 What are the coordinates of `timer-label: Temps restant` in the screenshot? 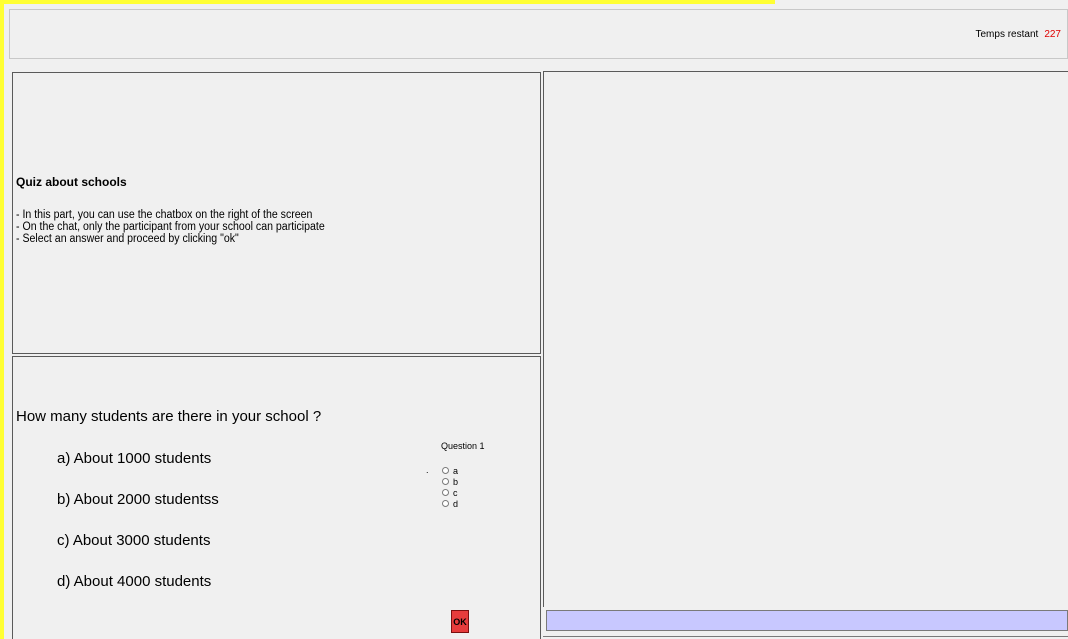 It's located at (1007, 34).